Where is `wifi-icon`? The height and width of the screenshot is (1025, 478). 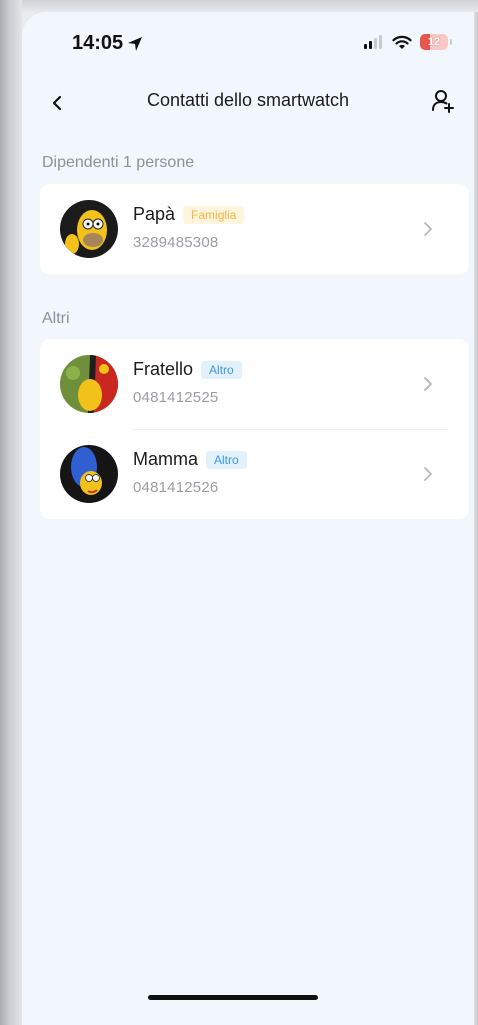 wifi-icon is located at coordinates (402, 42).